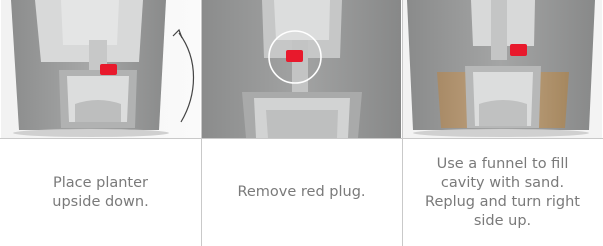 The image size is (603, 246). I want to click on step-1-text: Place planter upside down., so click(100, 192).